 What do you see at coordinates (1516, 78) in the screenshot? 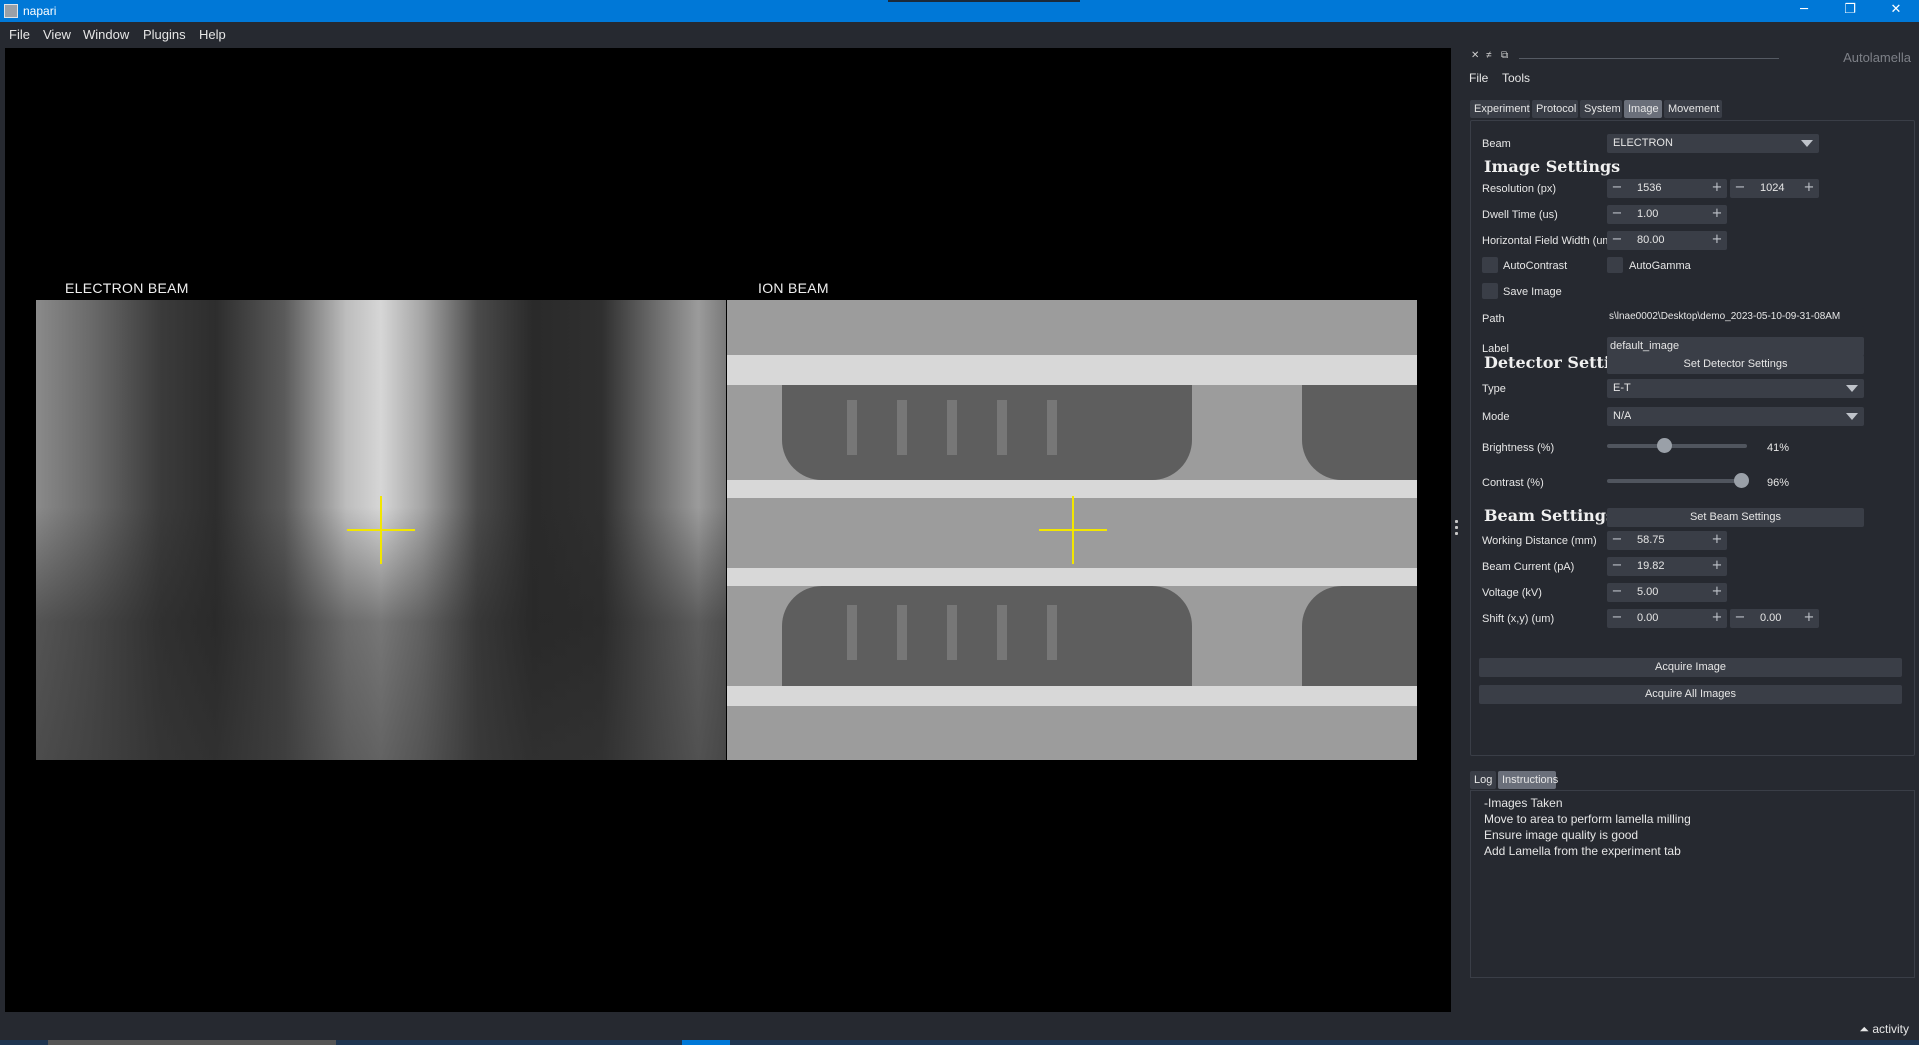
I see `dock-menu-tools: Tools` at bounding box center [1516, 78].